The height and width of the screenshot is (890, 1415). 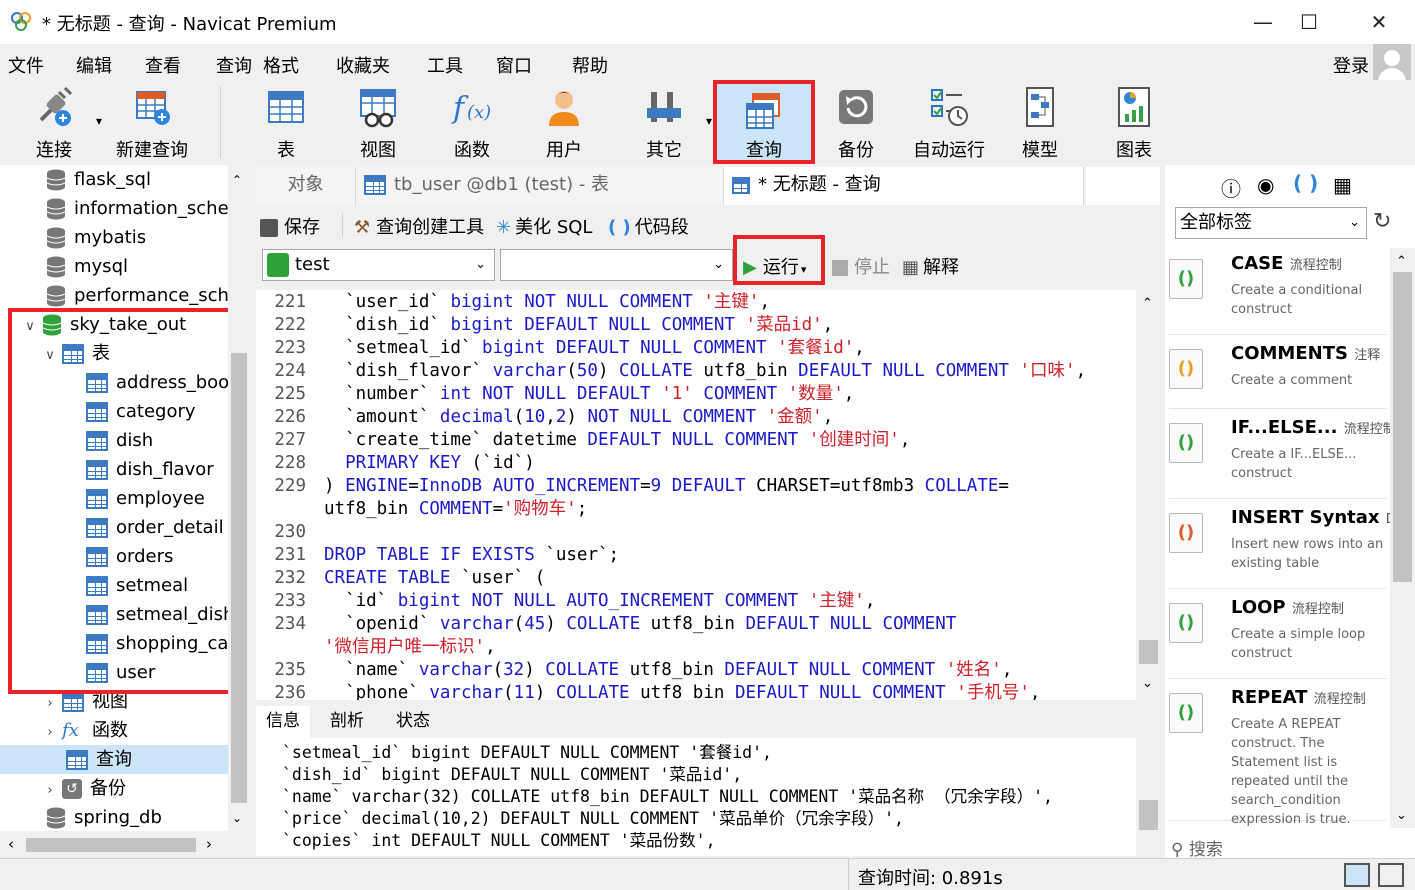 I want to click on tab-info: 信息, so click(x=283, y=722).